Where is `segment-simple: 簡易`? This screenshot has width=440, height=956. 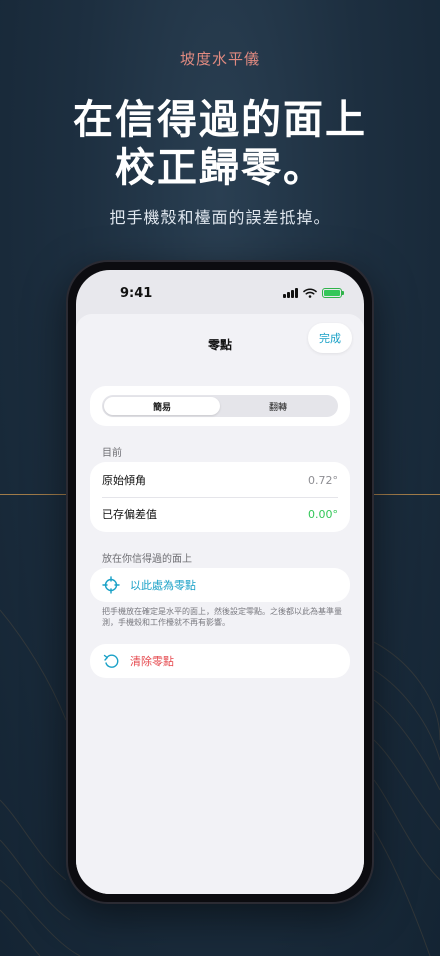 segment-simple: 簡易 is located at coordinates (162, 406).